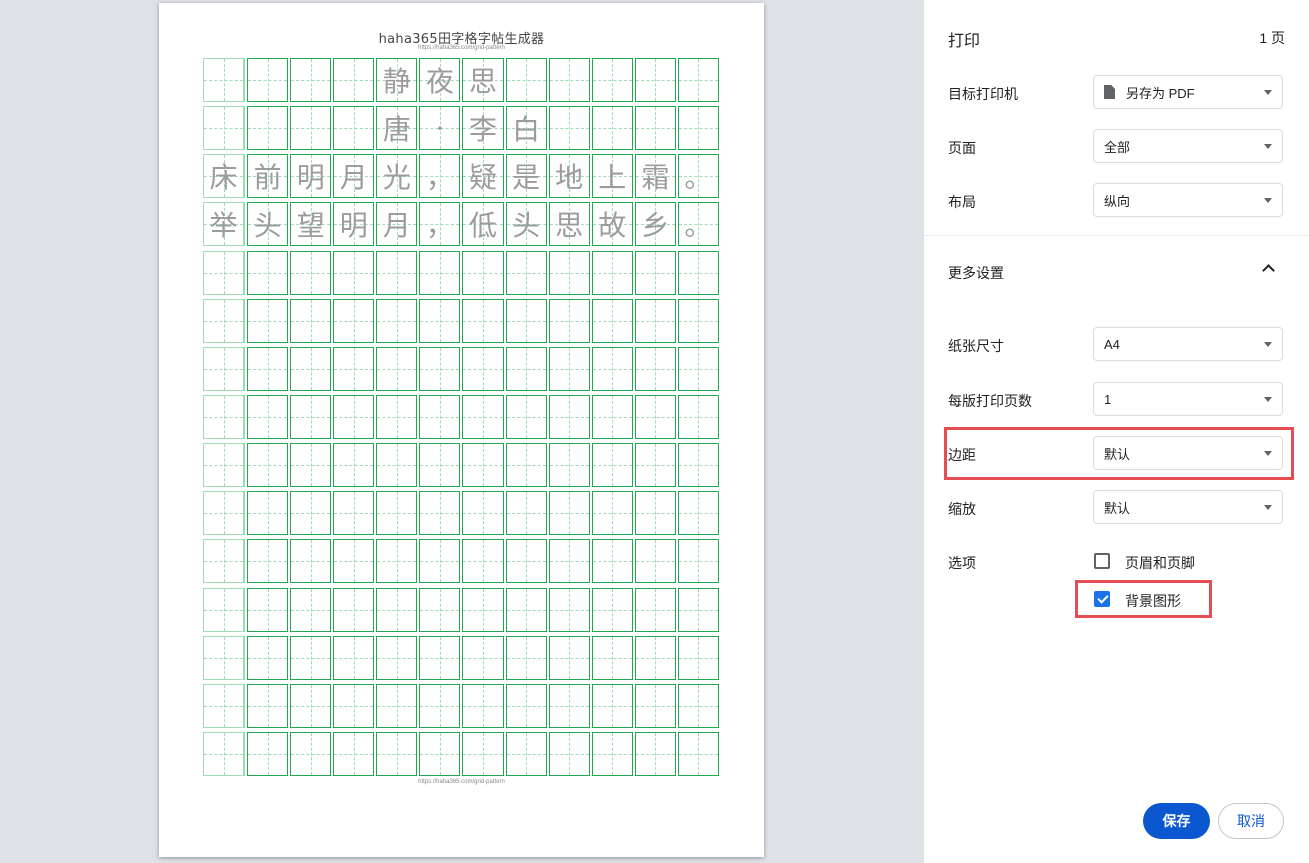 The height and width of the screenshot is (863, 1309). Describe the element at coordinates (1112, 344) in the screenshot. I see `paper-size-value: A4` at that location.